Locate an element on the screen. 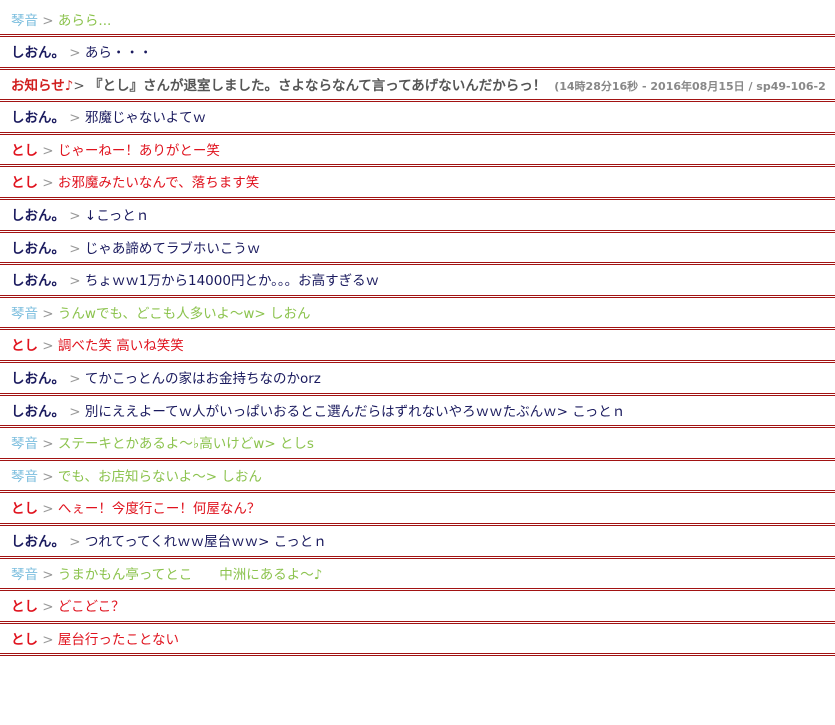 Image resolution: width=835 pixels, height=725 pixels. chat-message: とし > 調べた笑 高いね笑笑 is located at coordinates (417, 346).